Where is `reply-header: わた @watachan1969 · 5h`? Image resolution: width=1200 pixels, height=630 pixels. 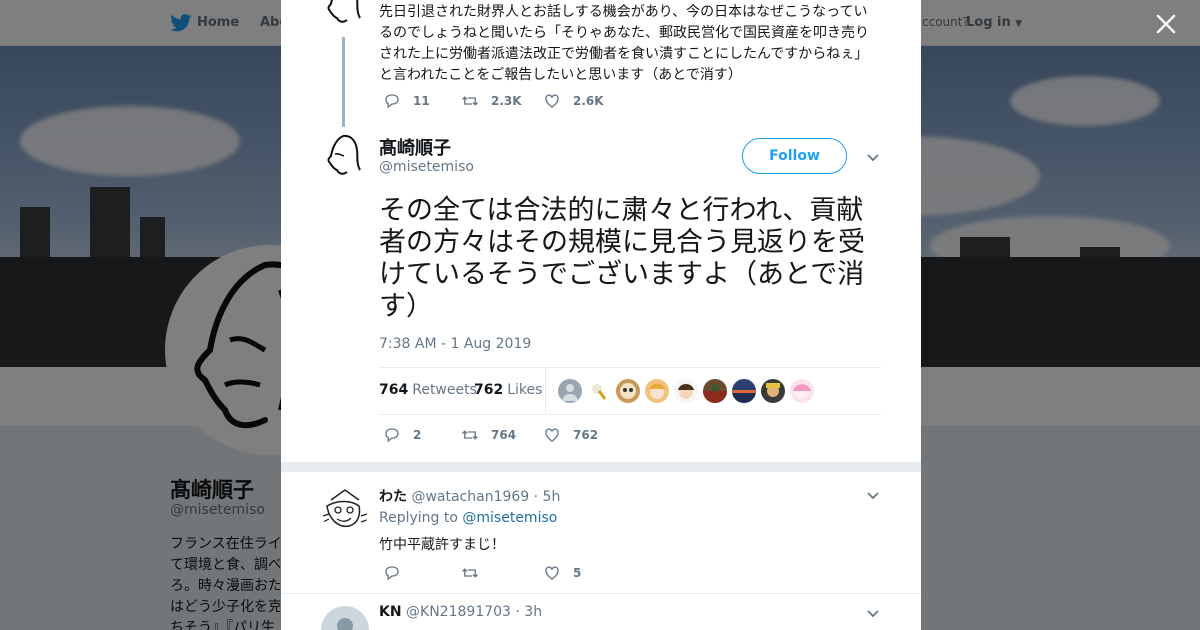
reply-header: わた @watachan1969 · 5h is located at coordinates (469, 496).